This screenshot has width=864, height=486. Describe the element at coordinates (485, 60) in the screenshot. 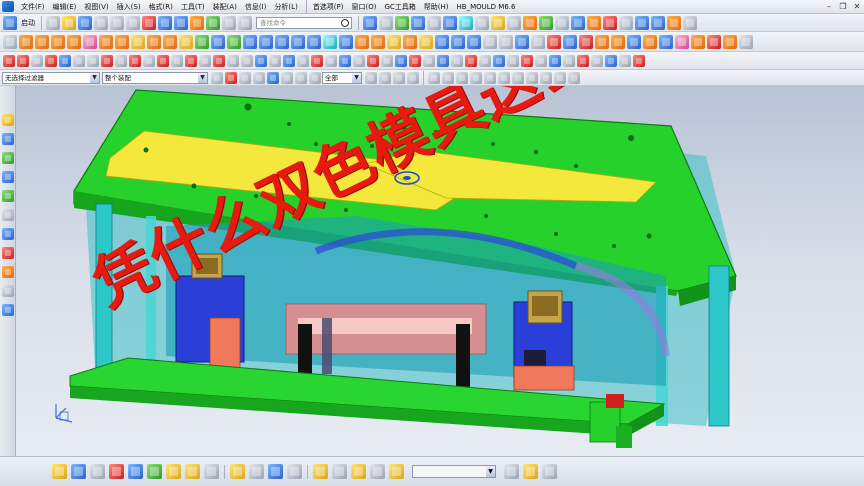

I see `datum-axis-icon` at that location.